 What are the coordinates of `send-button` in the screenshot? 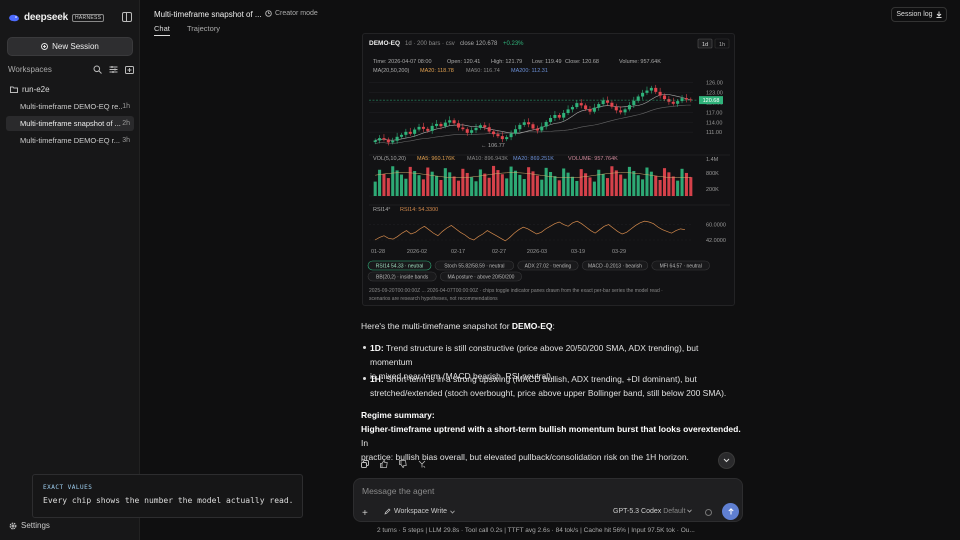 It's located at (730, 511).